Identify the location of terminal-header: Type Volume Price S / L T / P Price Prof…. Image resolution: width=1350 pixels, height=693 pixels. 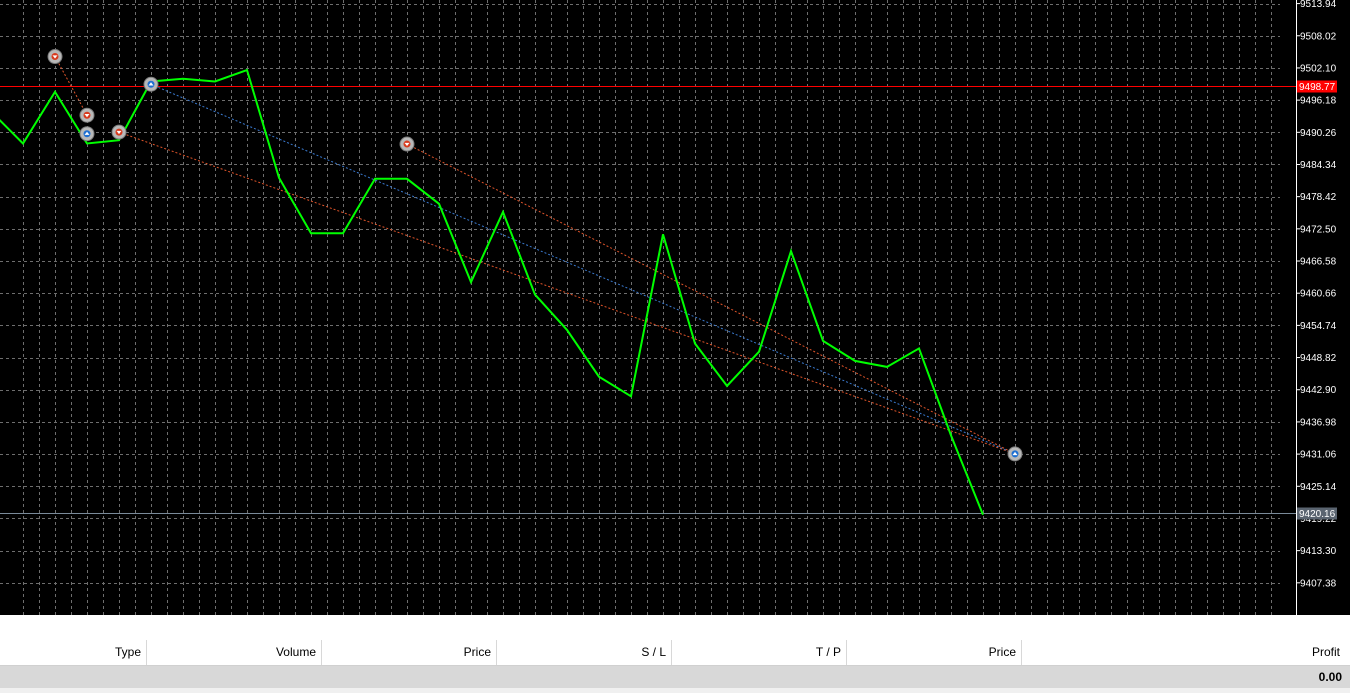
(675, 653).